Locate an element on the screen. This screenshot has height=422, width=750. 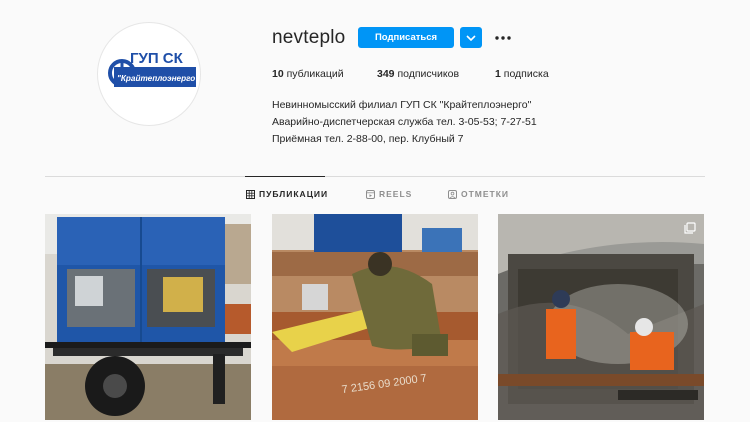
more-dots-icon is located at coordinates (503, 37).